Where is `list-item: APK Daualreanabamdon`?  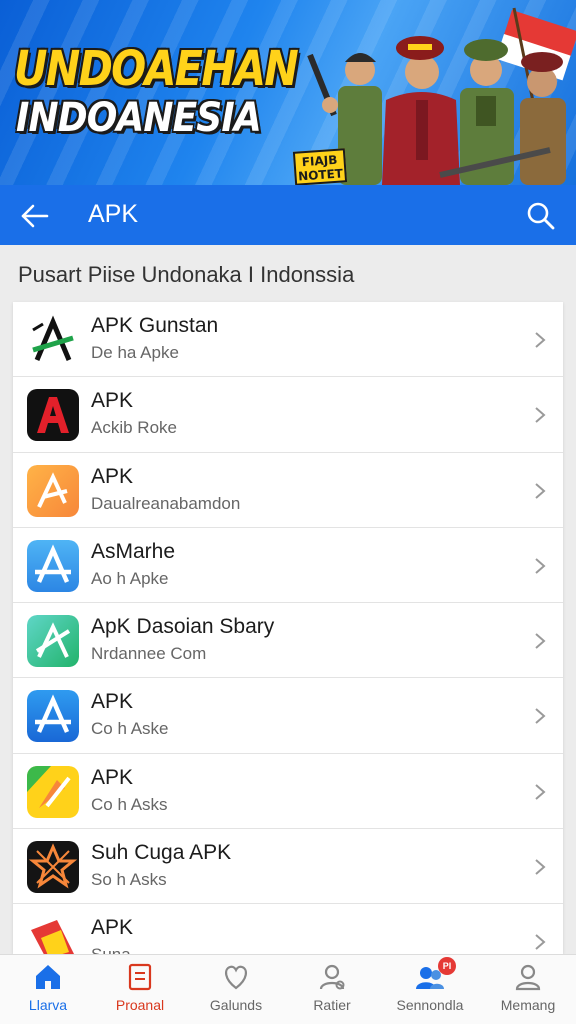
list-item: APK Daualreanabamdon is located at coordinates (288, 490).